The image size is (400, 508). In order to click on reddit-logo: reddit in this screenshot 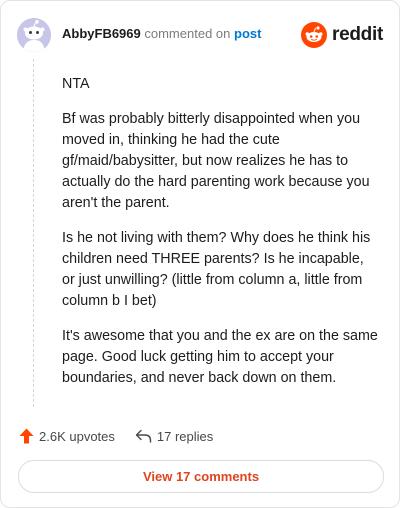, I will do `click(342, 35)`.